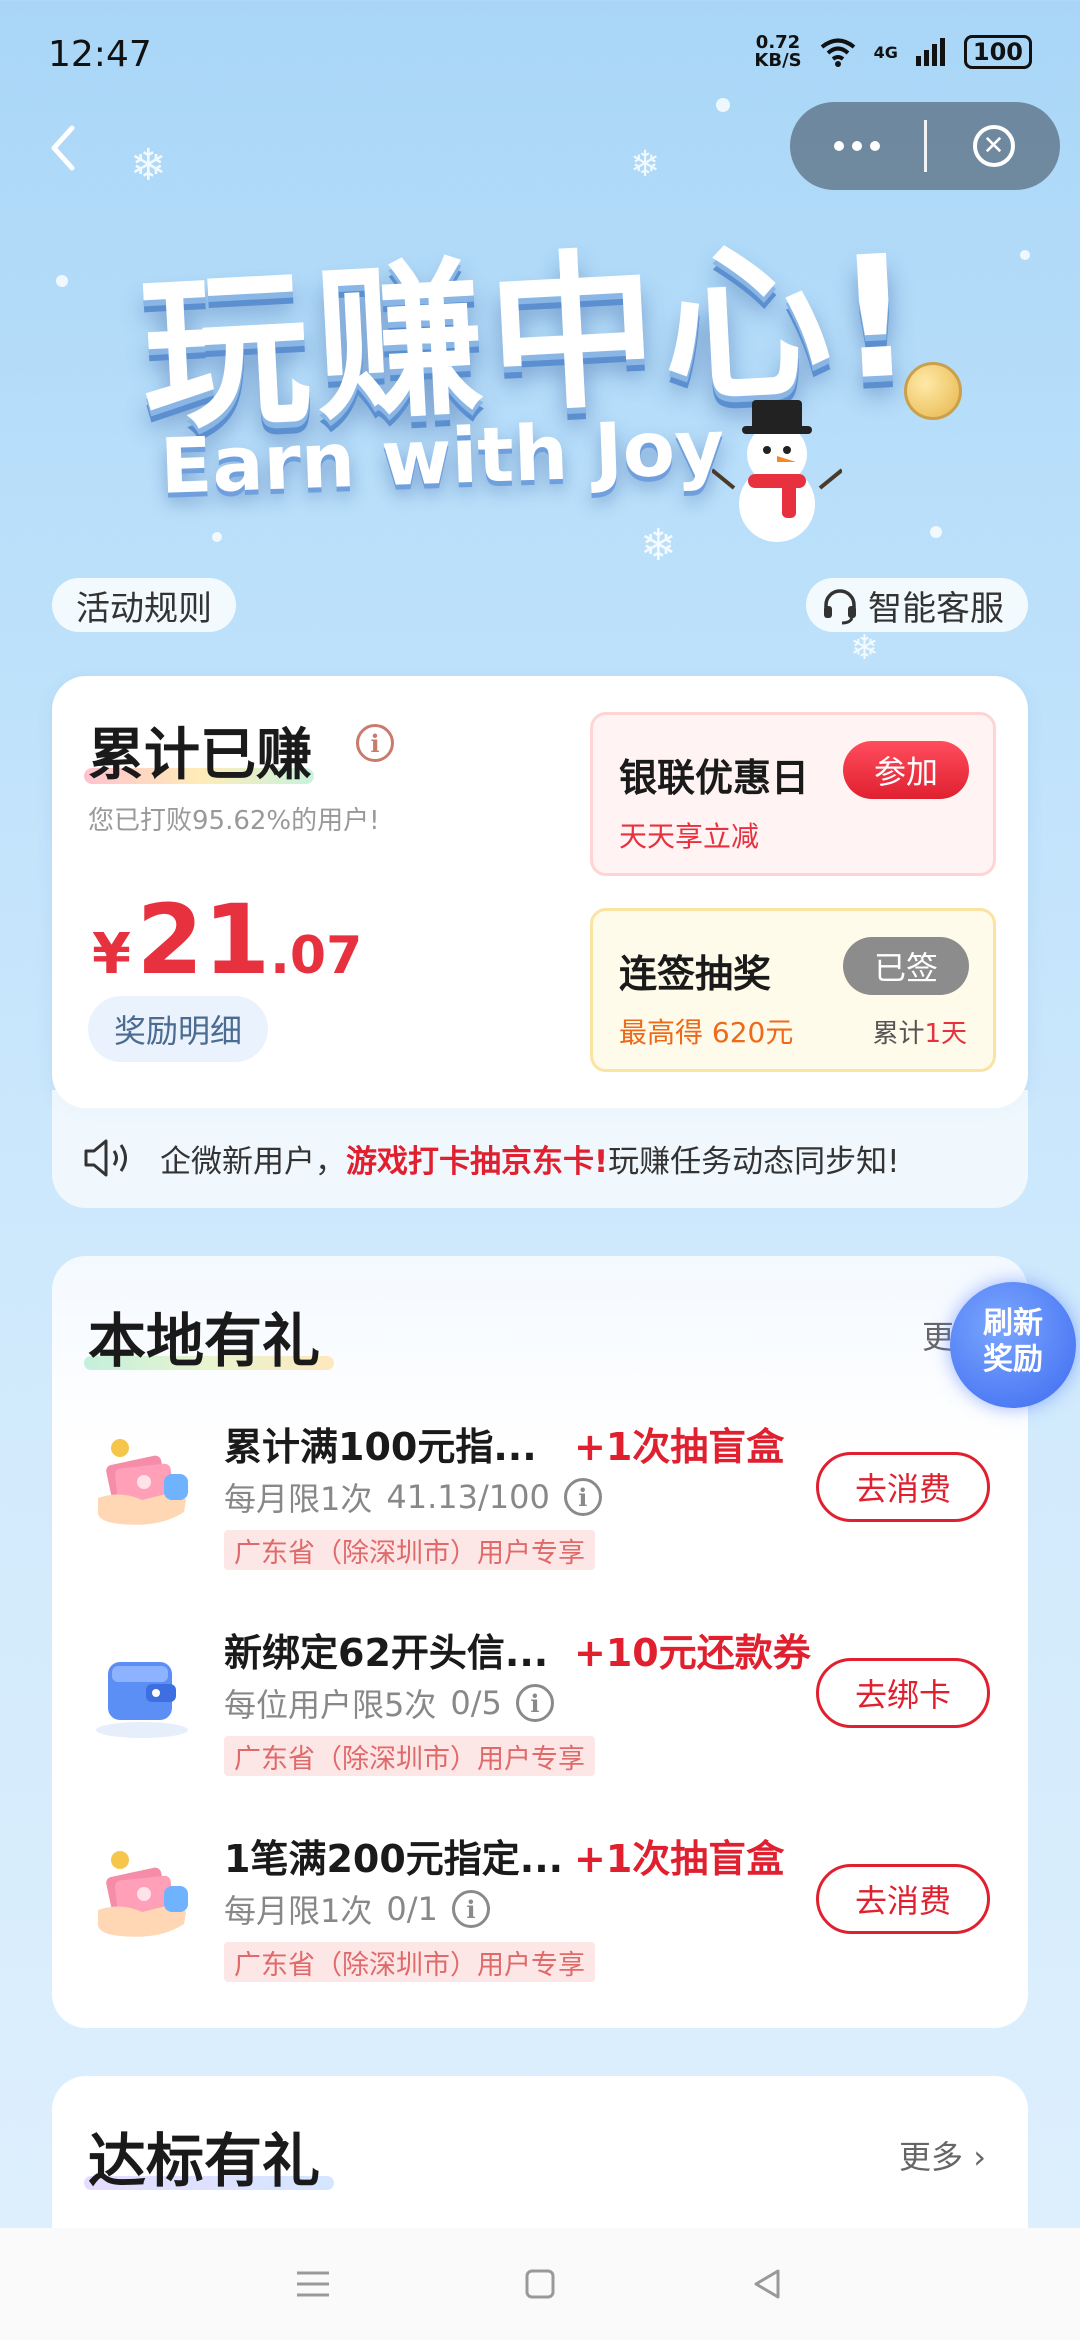  Describe the element at coordinates (857, 146) in the screenshot. I see `more-options-icon` at that location.